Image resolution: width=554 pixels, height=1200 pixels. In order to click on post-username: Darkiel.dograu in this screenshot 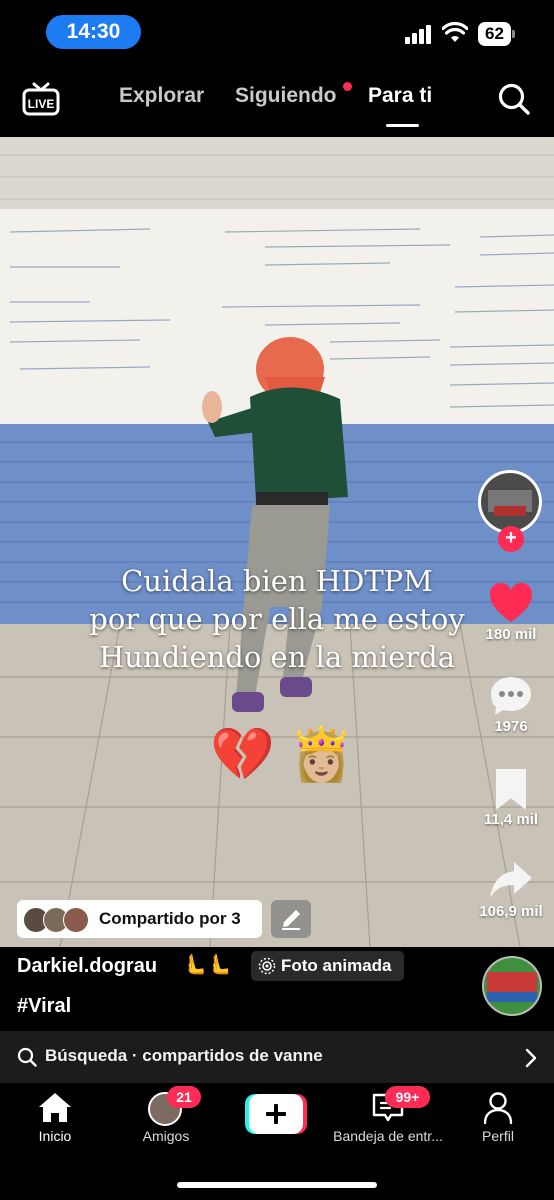, I will do `click(87, 966)`.